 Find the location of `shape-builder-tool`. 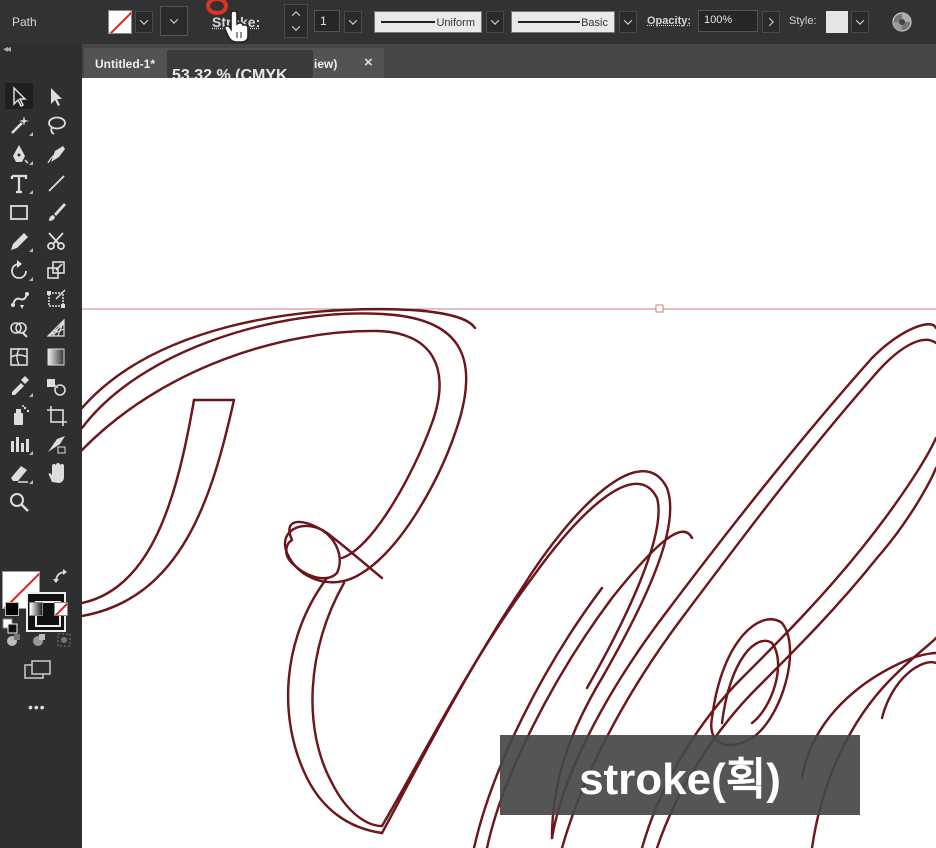

shape-builder-tool is located at coordinates (19, 328).